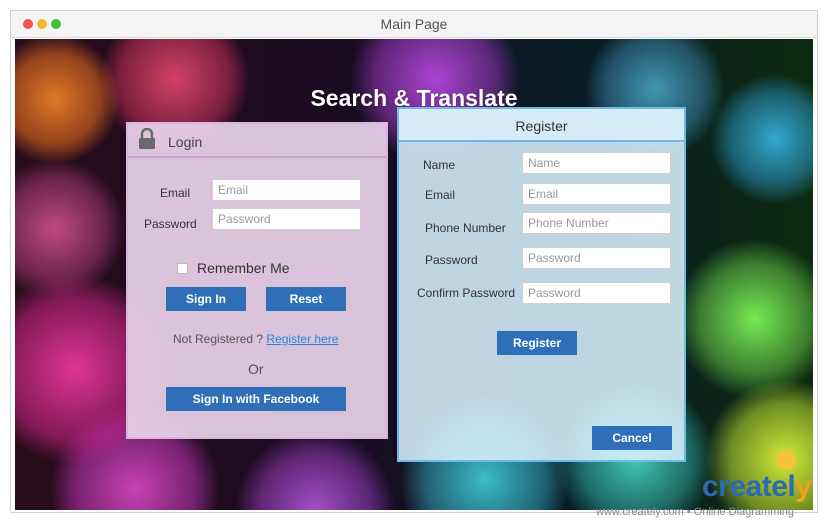 Image resolution: width=830 pixels, height=525 pixels. Describe the element at coordinates (182, 268) in the screenshot. I see `remember-me-checkbox` at that location.